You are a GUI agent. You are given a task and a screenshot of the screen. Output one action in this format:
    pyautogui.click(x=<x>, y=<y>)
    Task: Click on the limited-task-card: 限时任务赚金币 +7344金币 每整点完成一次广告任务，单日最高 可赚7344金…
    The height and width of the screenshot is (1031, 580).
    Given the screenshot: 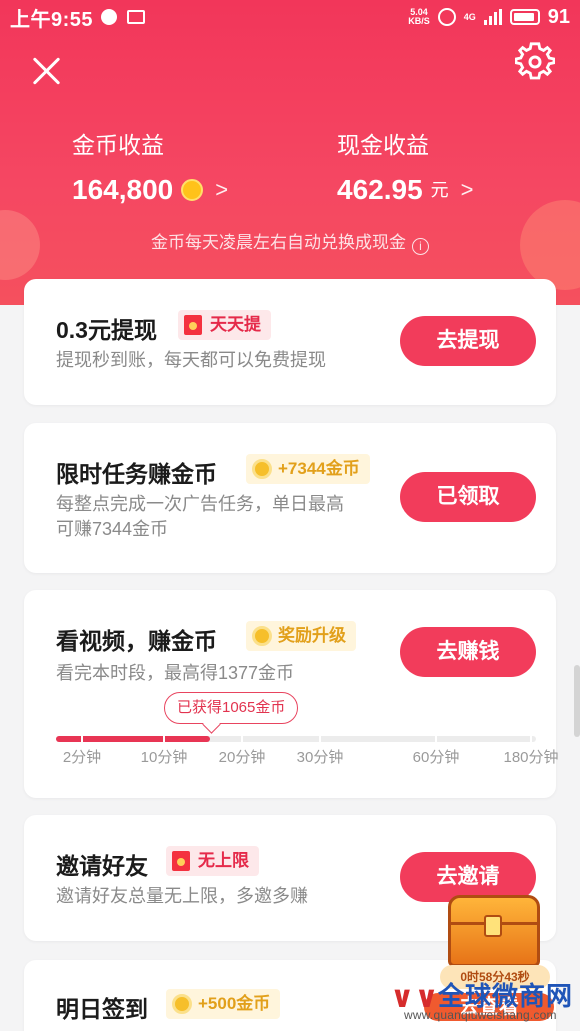 What is the action you would take?
    pyautogui.click(x=290, y=498)
    